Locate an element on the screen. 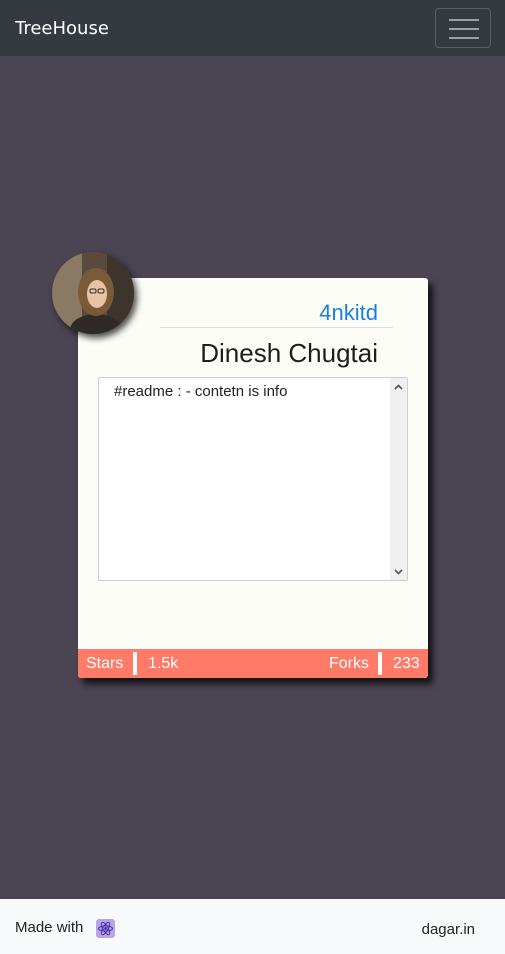 Image resolution: width=505 pixels, height=954 pixels. forks-label: Forks is located at coordinates (349, 663).